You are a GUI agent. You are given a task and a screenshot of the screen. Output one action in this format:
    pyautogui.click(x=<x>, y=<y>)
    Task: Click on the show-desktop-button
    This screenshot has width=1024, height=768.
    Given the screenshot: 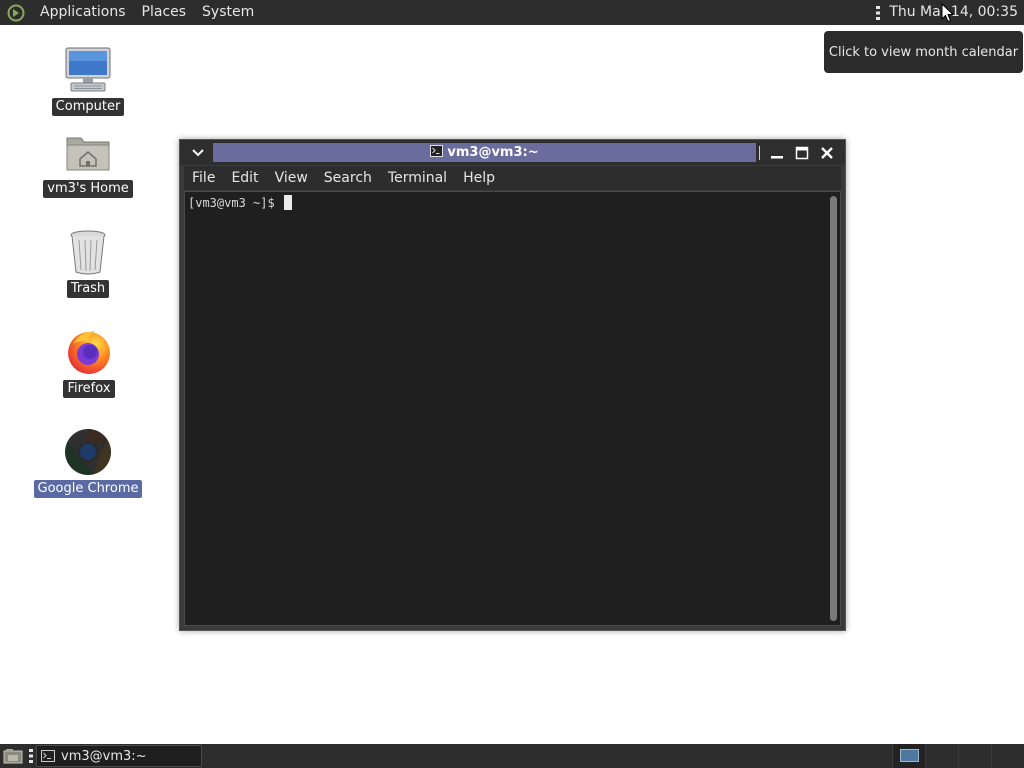 What is the action you would take?
    pyautogui.click(x=13, y=756)
    